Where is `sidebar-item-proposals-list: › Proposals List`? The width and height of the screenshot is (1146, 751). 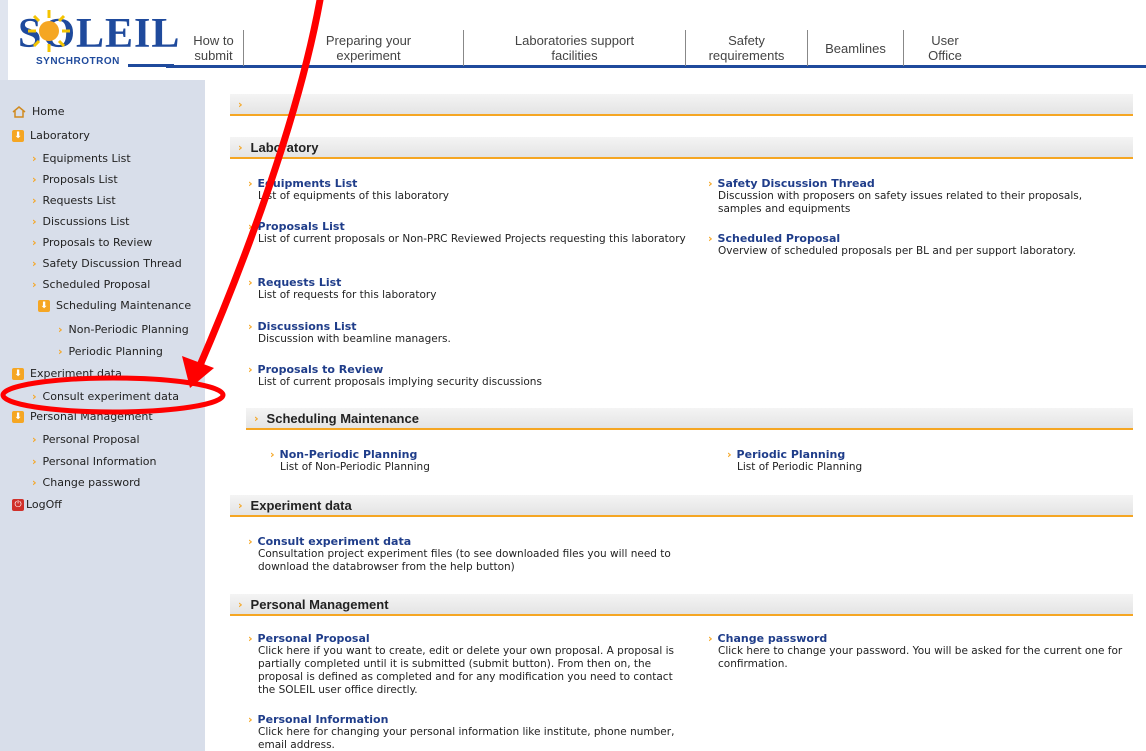 sidebar-item-proposals-list: › Proposals List is located at coordinates (75, 179).